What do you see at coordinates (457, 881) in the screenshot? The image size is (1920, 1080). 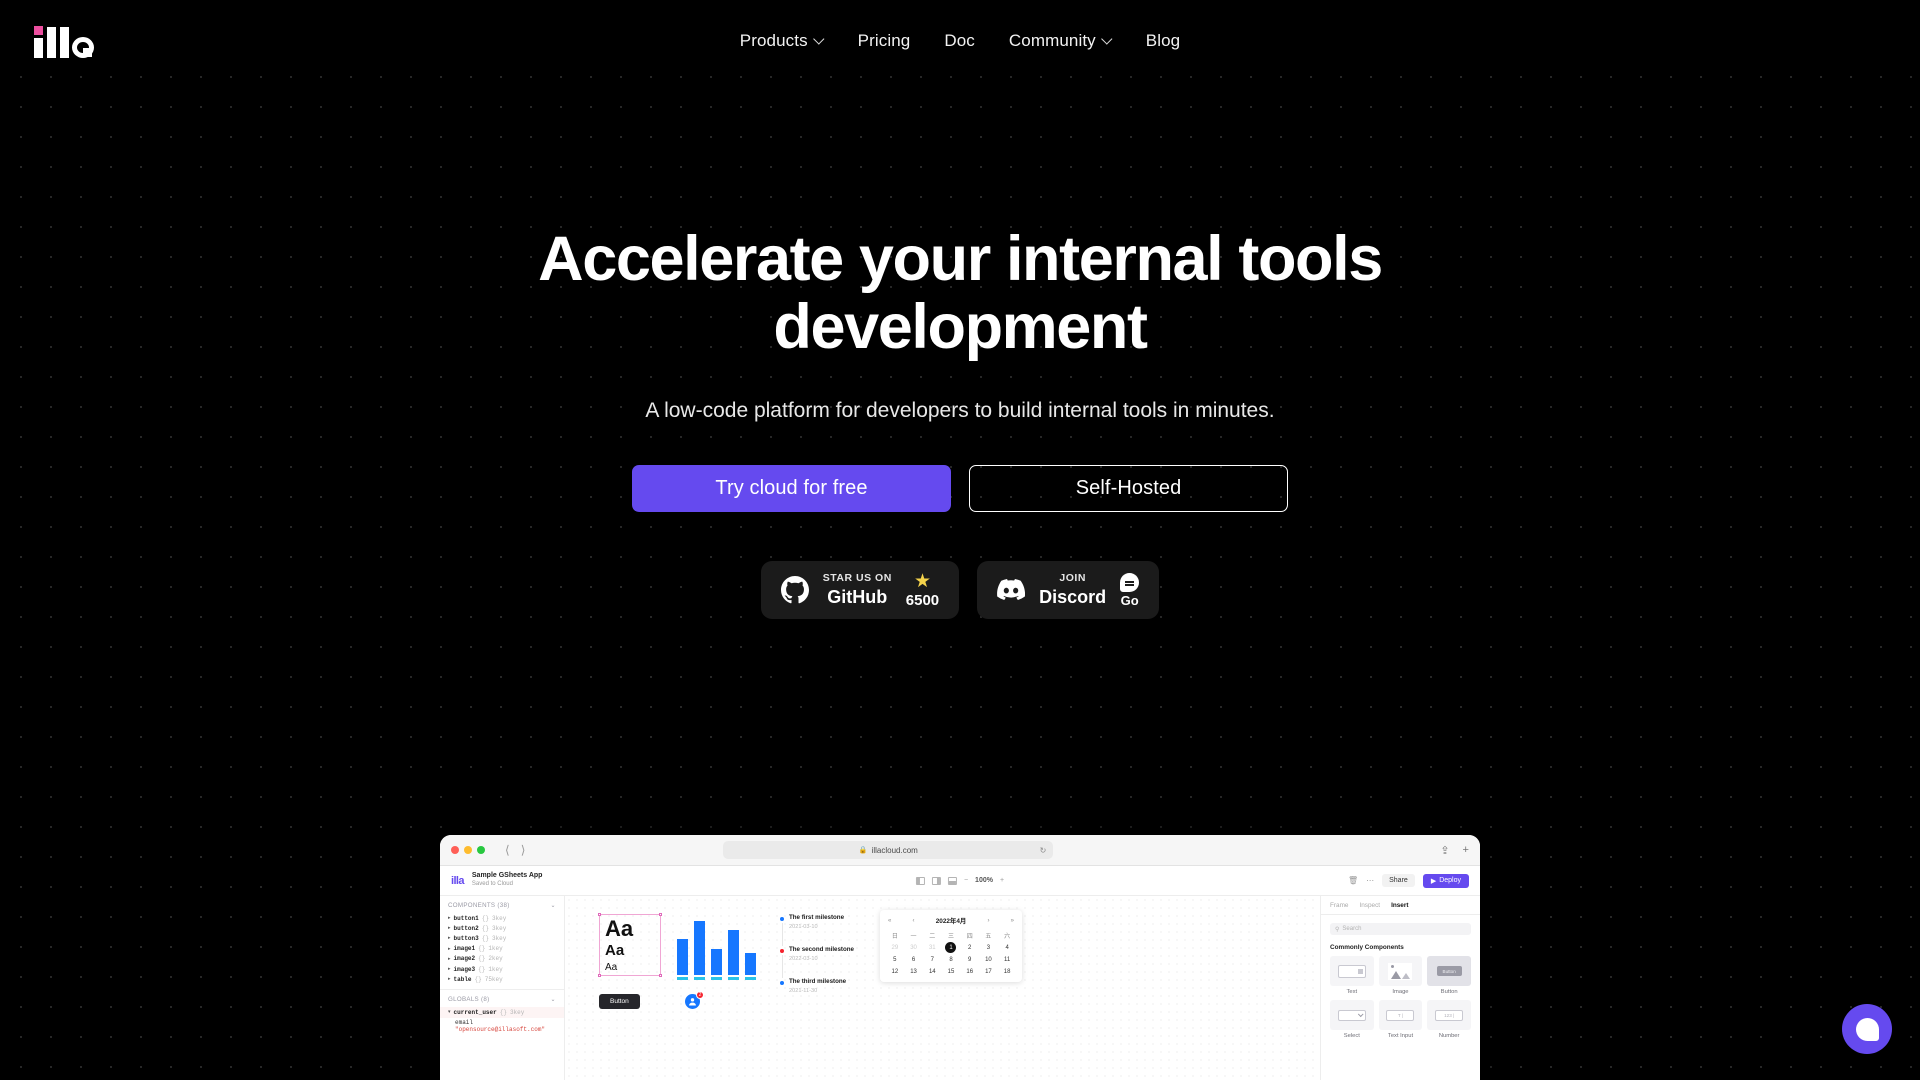 I see `app-logo: illa` at bounding box center [457, 881].